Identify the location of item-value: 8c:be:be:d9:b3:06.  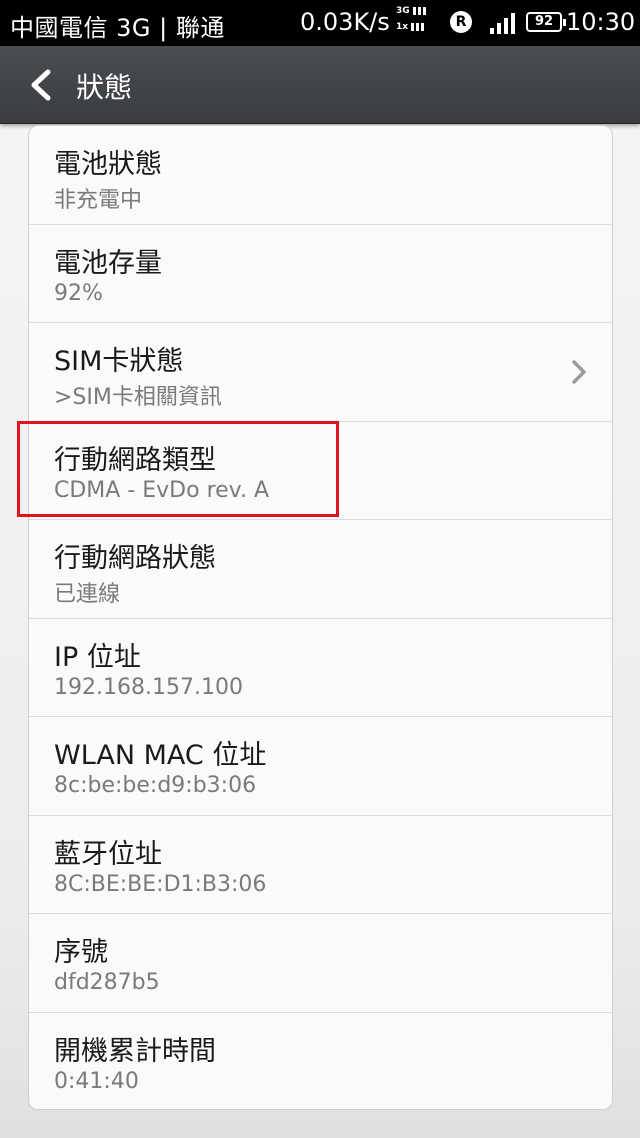
(155, 785).